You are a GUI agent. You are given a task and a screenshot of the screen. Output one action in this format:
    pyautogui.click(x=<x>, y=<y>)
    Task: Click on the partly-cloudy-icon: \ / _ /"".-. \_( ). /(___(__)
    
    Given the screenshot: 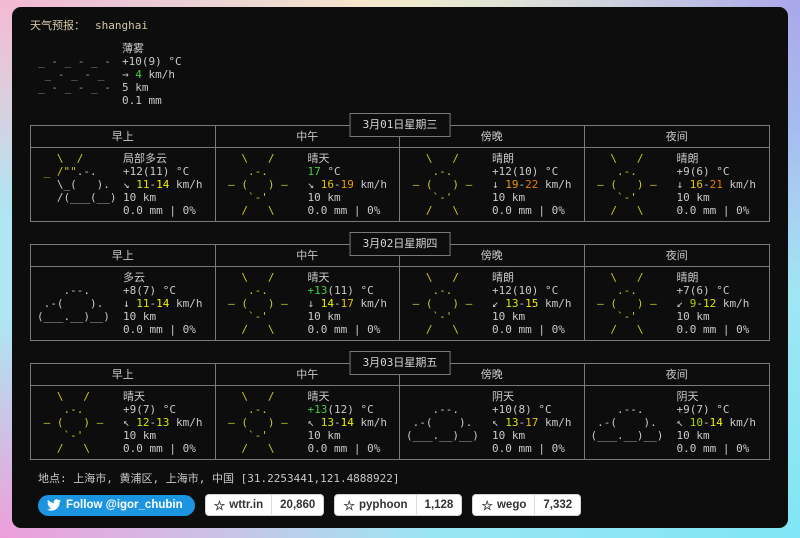 What is the action you would take?
    pyautogui.click(x=77, y=178)
    